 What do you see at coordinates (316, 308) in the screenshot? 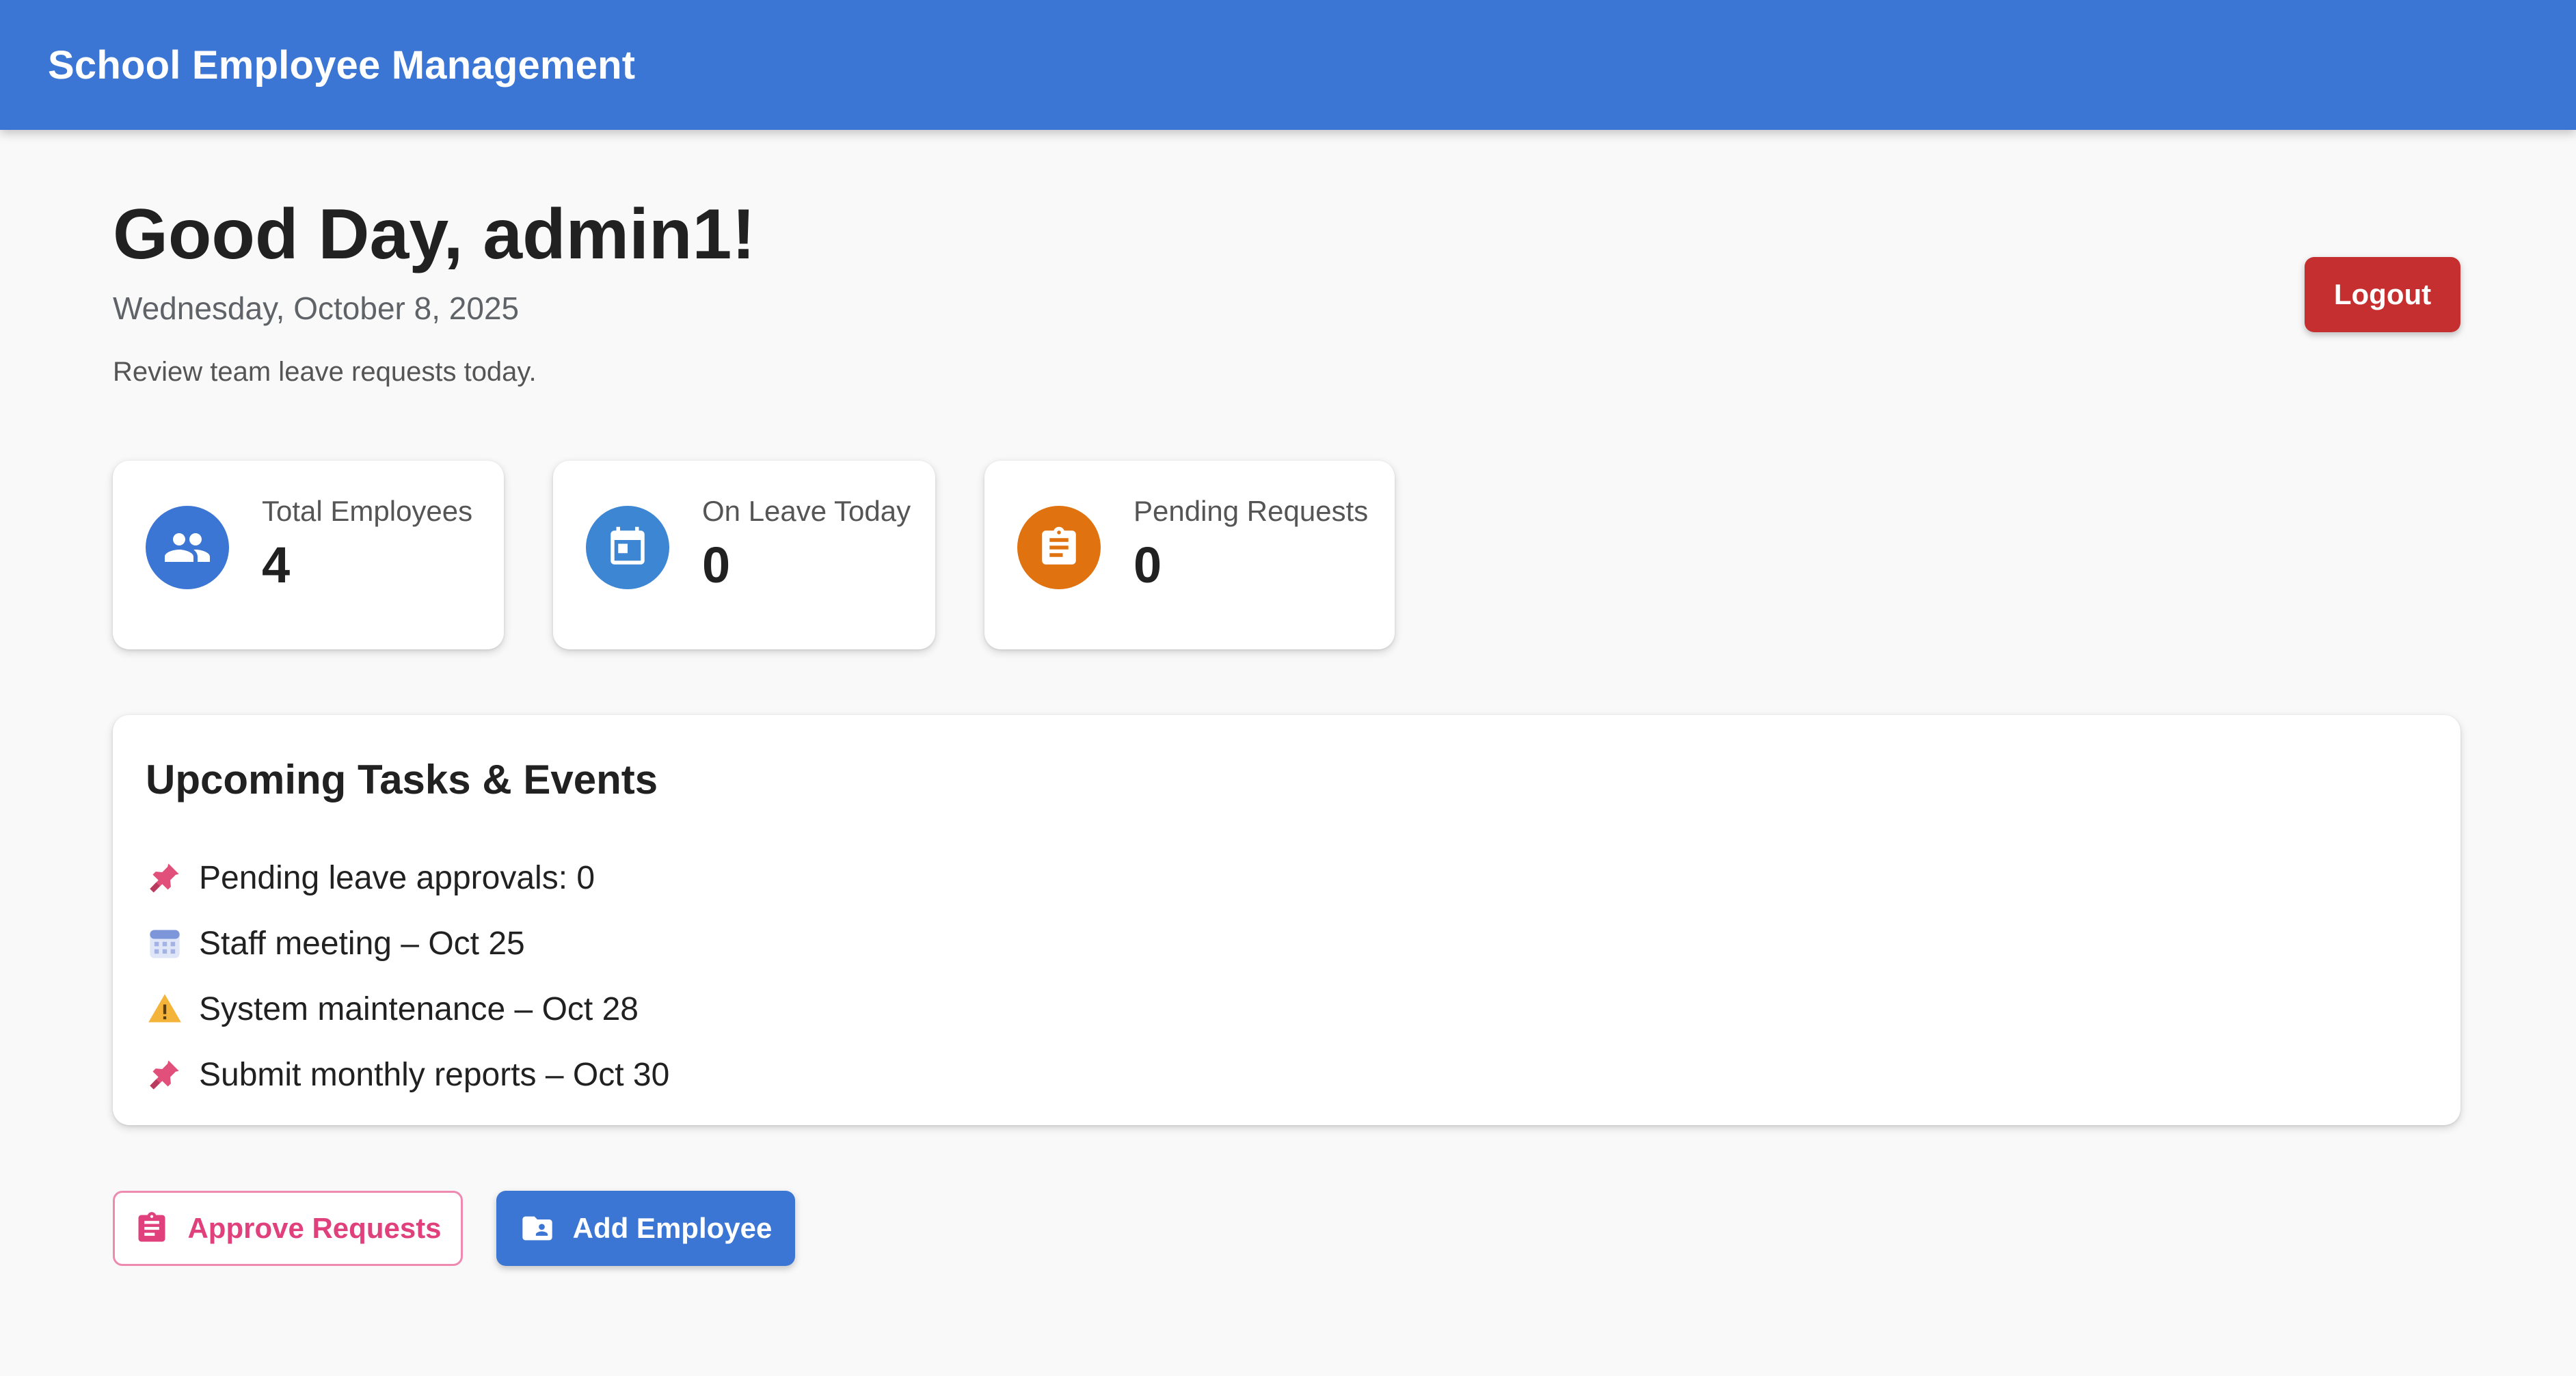
I see `current-date: Wednesday, October 8, 2025` at bounding box center [316, 308].